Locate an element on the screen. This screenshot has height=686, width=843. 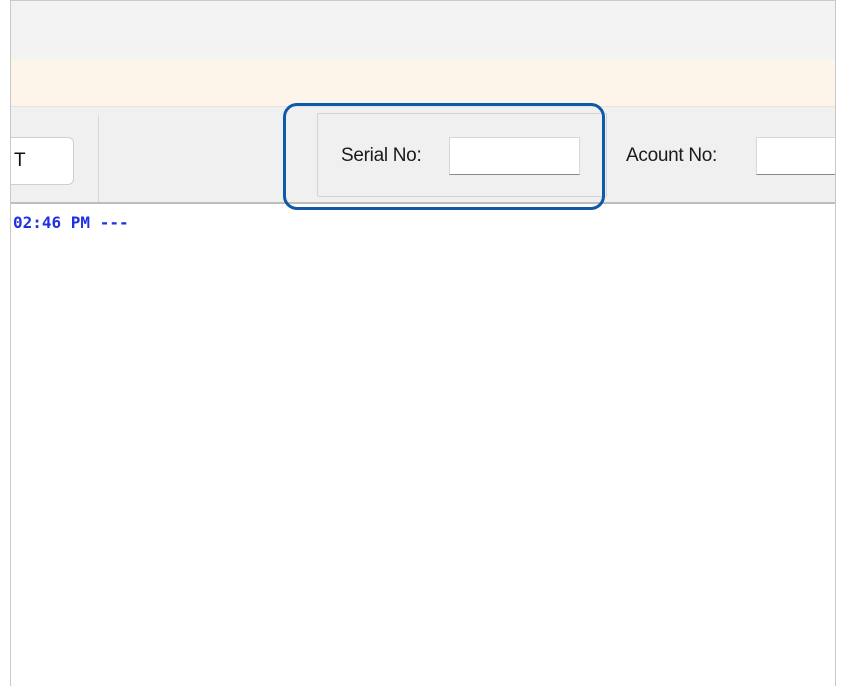
notification-bar is located at coordinates (423, 82).